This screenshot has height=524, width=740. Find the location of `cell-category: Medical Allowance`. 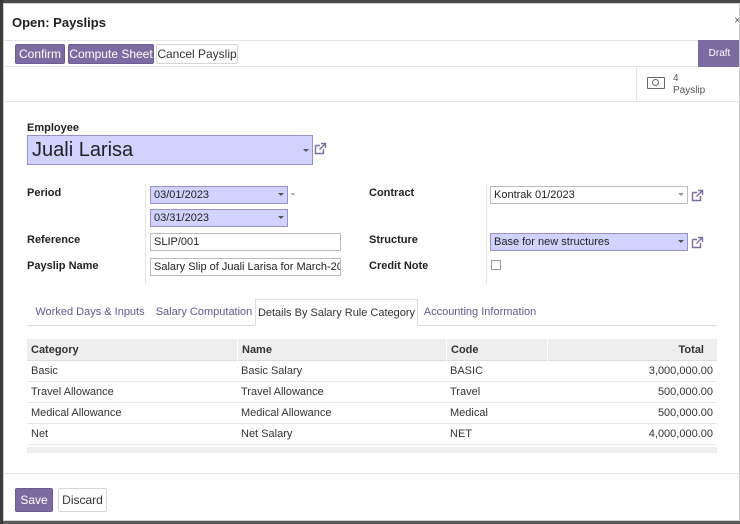

cell-category: Medical Allowance is located at coordinates (76, 413).